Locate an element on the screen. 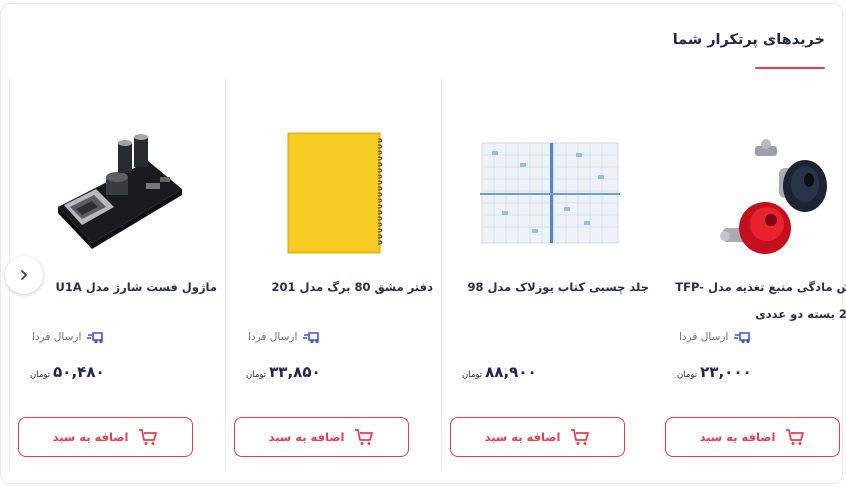 Image resolution: width=846 pixels, height=487 pixels. chevron-right-icon is located at coordinates (24, 275).